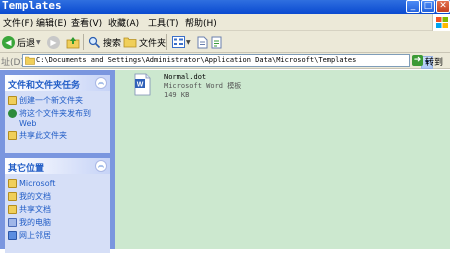 The height and width of the screenshot is (253, 450). Describe the element at coordinates (225, 22) in the screenshot. I see `menu-bar: 文件(F) 编辑(E) 查看(V) 收藏(A) 工具(T) 帮助(H)` at that location.